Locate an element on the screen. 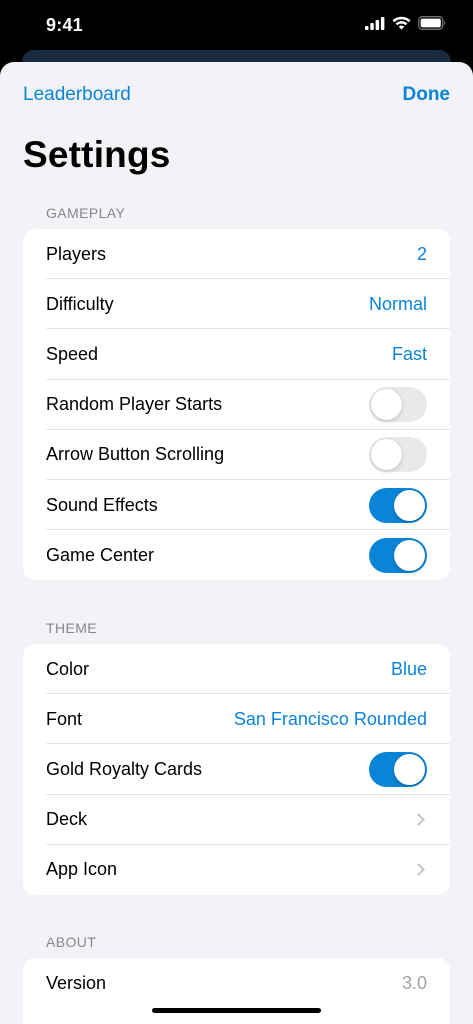 The image size is (473, 1024). font-value: San Francisco Rounded is located at coordinates (330, 718).